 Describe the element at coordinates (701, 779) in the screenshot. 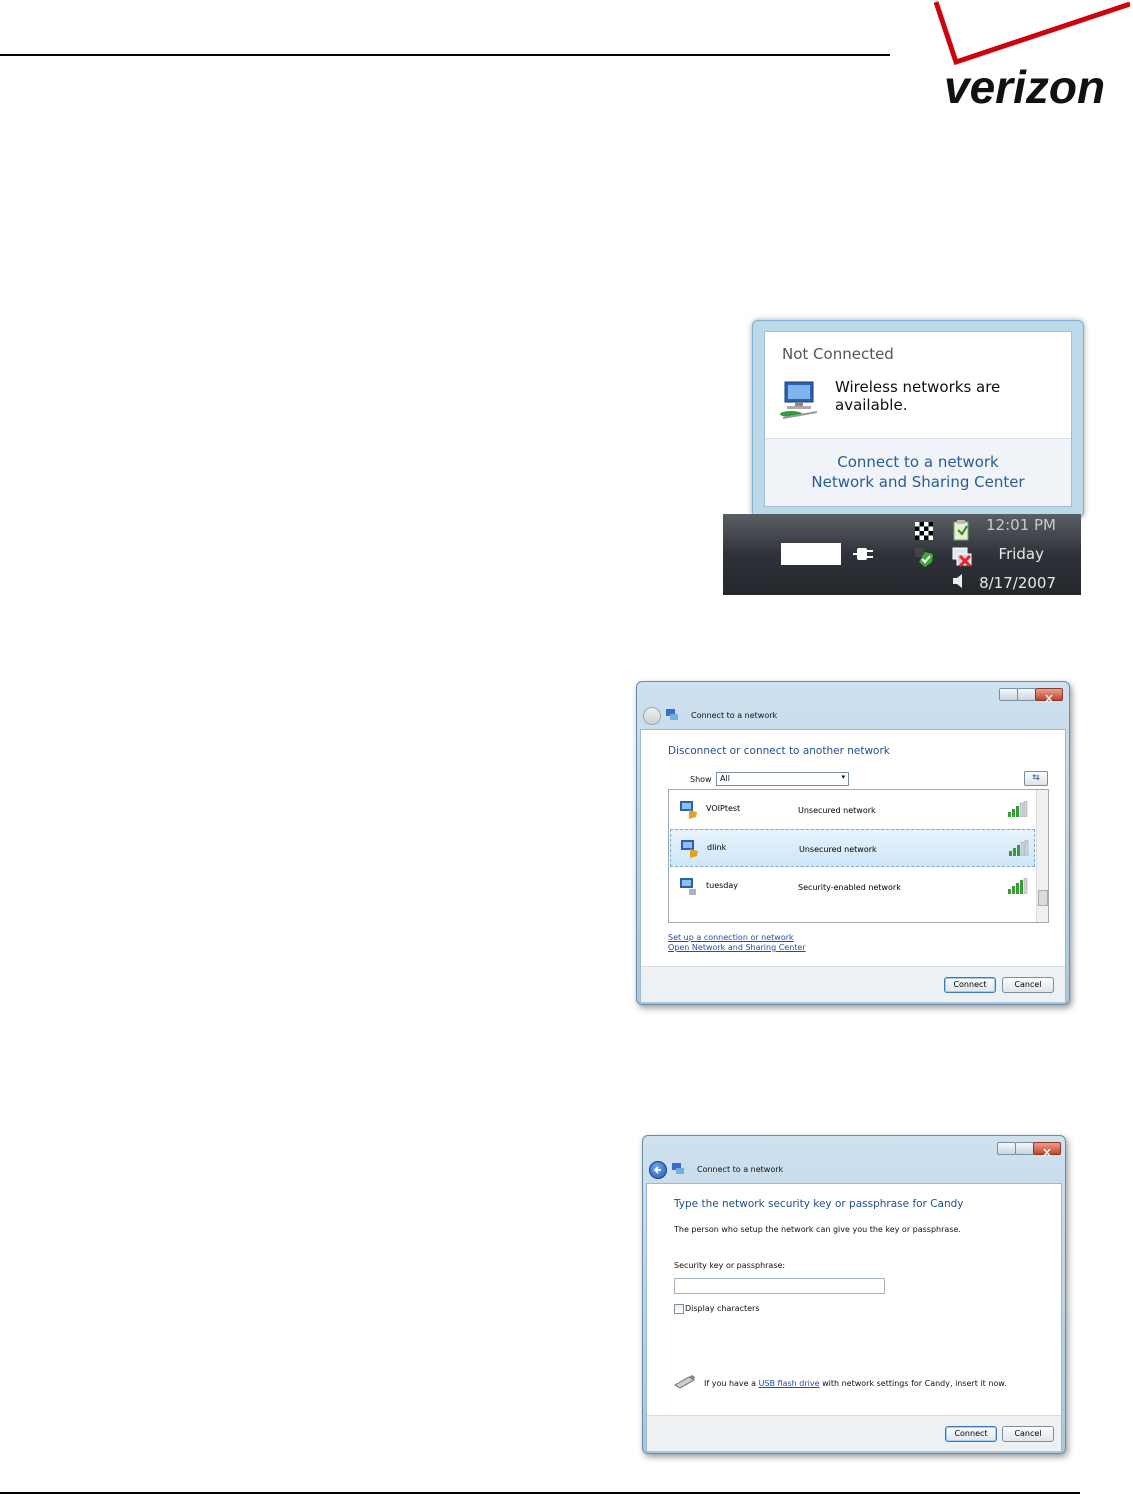

I see `show-label: Show` at that location.